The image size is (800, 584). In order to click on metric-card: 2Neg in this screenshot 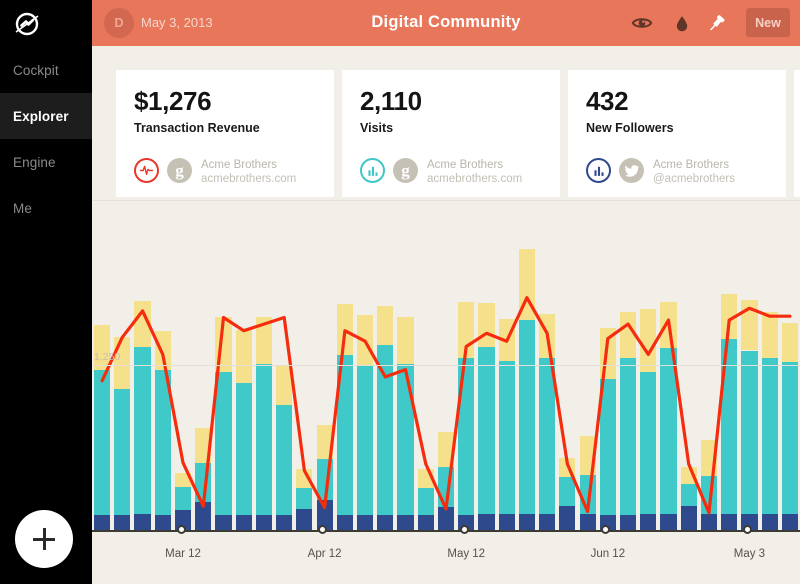, I will do `click(797, 133)`.